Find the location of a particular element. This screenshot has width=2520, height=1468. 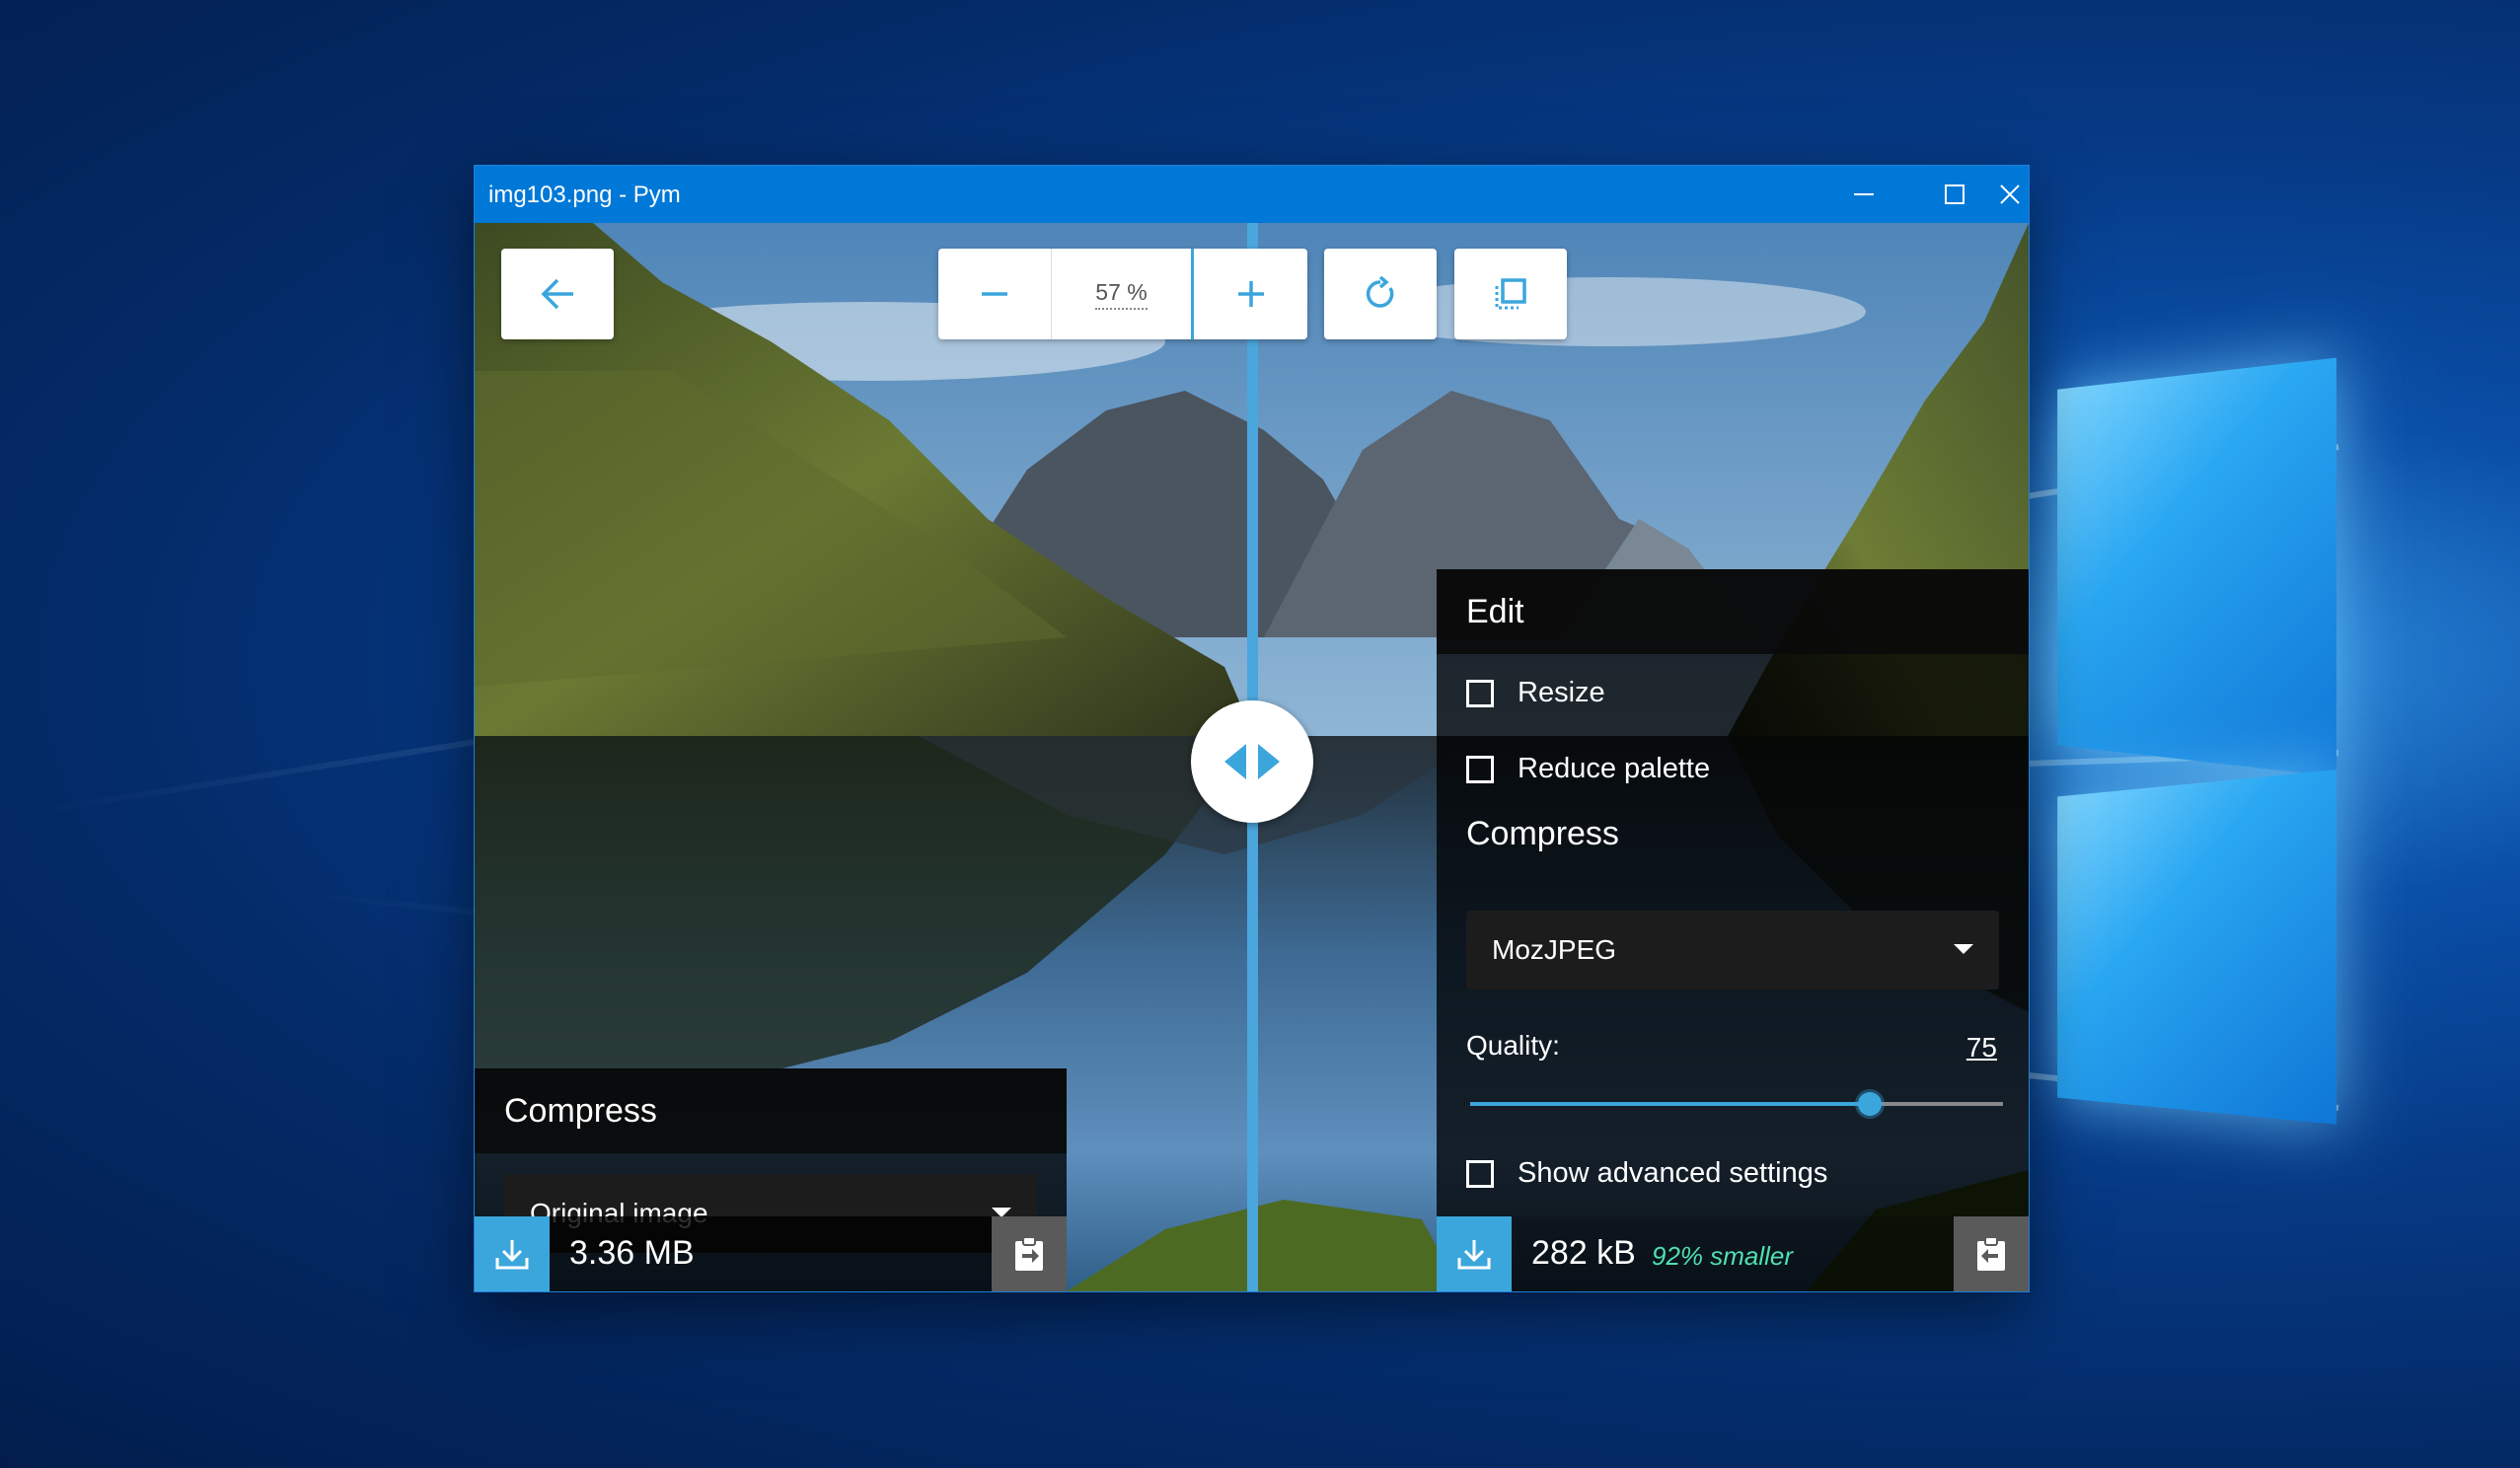

resize-label: Resize is located at coordinates (1561, 693).